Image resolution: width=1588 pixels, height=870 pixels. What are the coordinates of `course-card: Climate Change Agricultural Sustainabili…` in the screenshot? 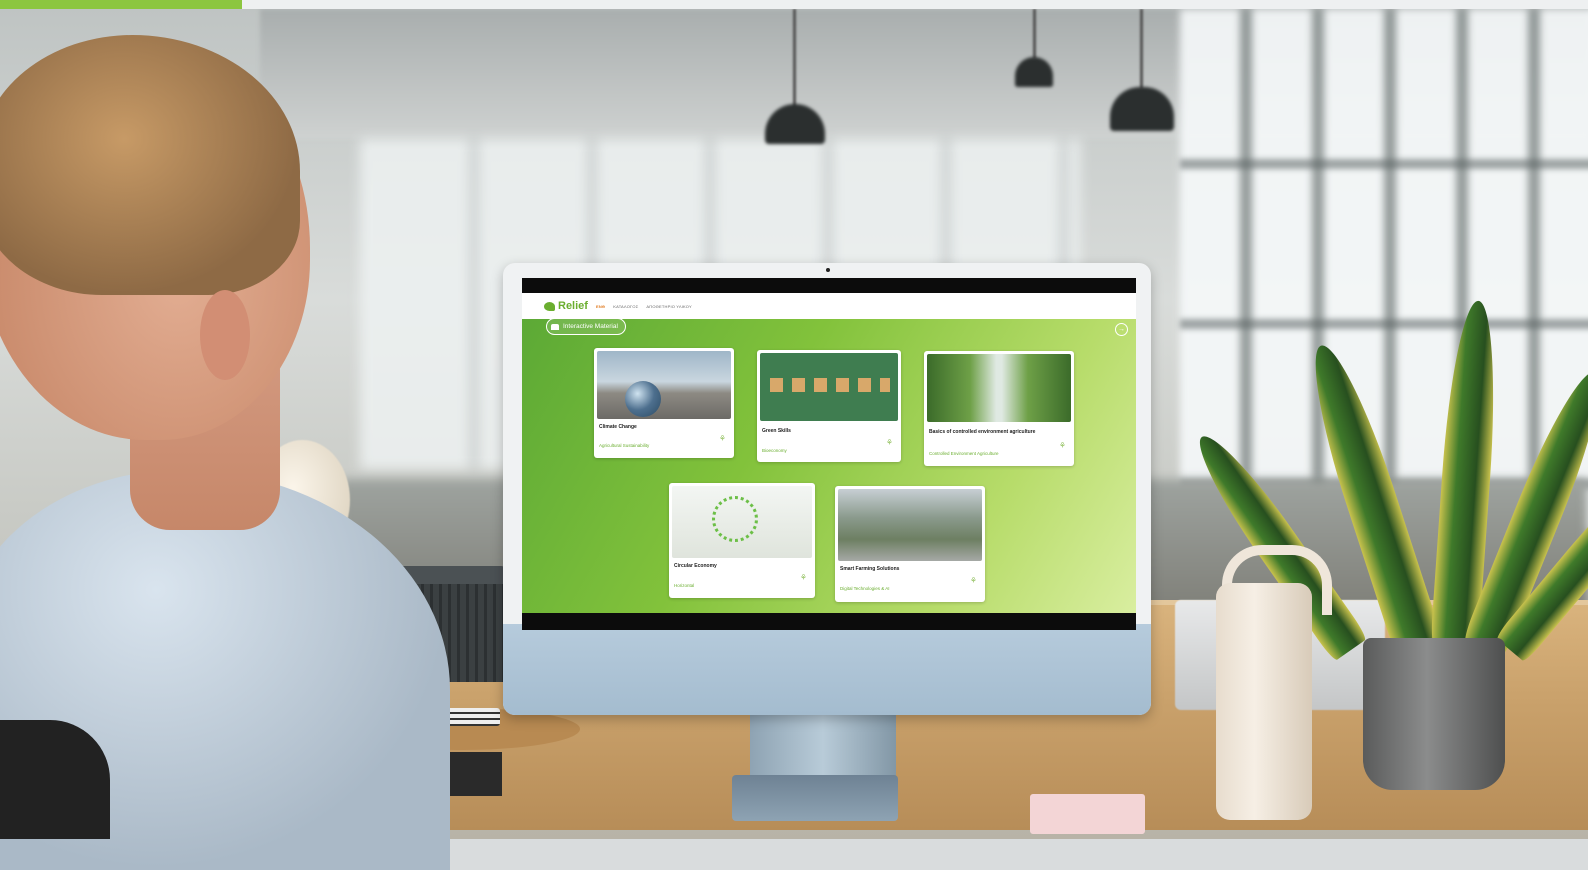 It's located at (664, 403).